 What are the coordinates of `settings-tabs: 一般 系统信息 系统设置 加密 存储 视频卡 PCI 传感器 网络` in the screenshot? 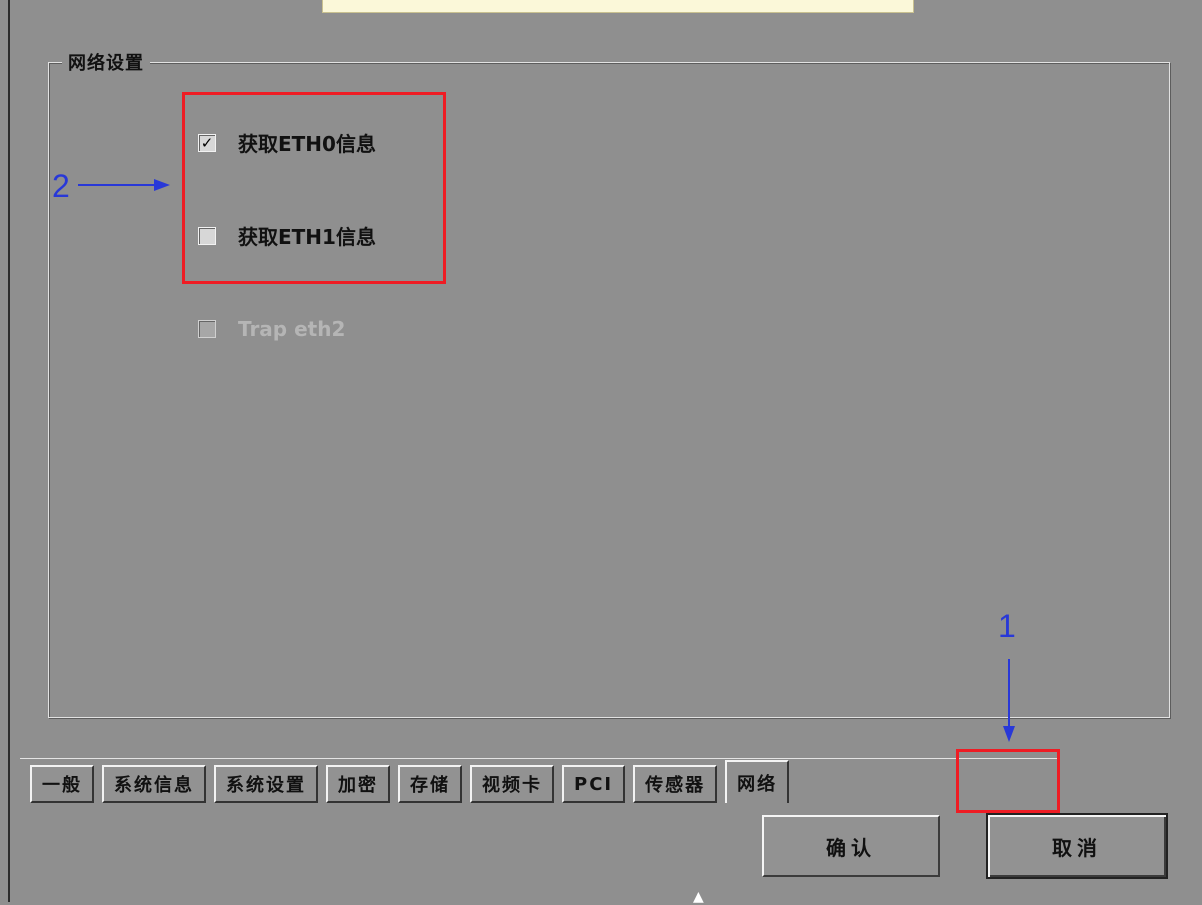 It's located at (413, 781).